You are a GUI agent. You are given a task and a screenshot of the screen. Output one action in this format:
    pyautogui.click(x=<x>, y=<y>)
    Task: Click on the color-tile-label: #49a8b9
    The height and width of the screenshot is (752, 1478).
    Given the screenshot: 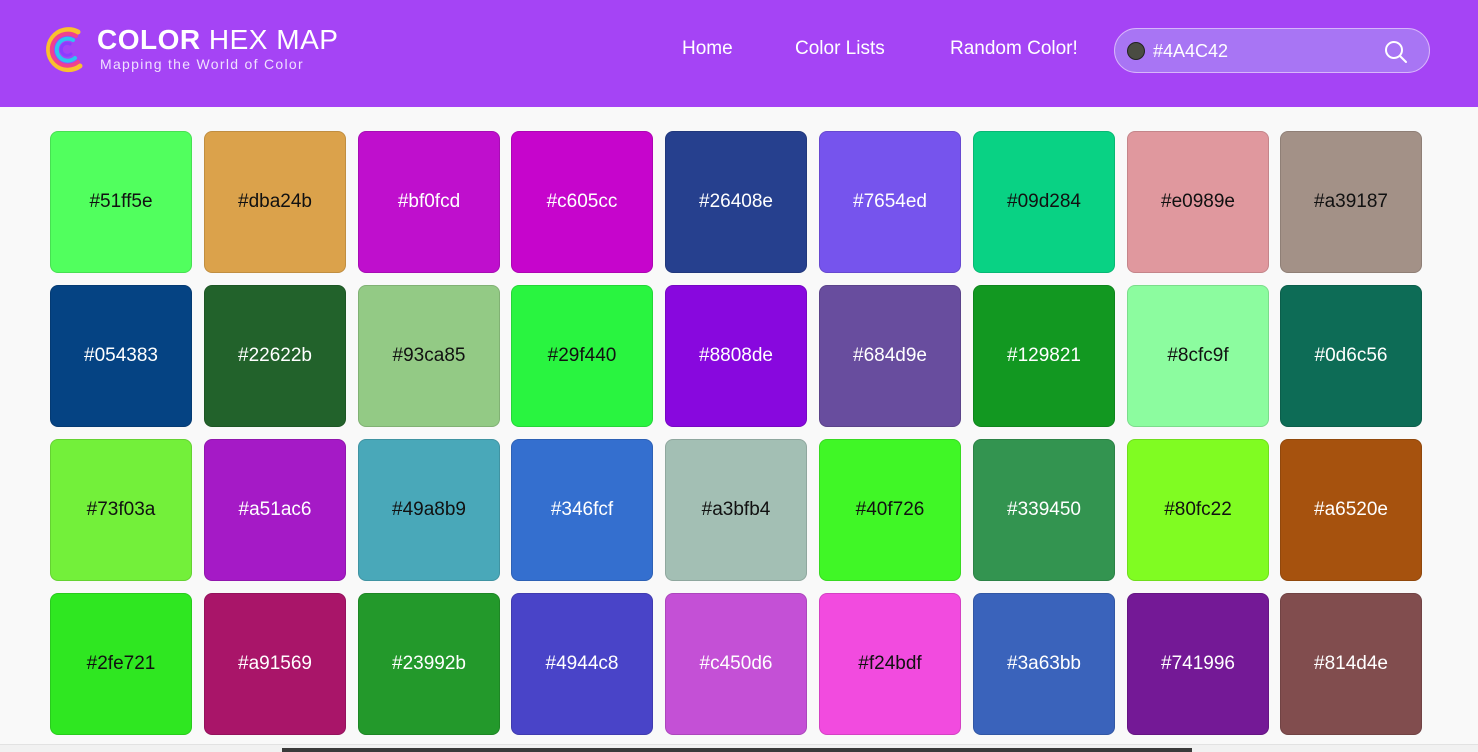 What is the action you would take?
    pyautogui.click(x=429, y=509)
    